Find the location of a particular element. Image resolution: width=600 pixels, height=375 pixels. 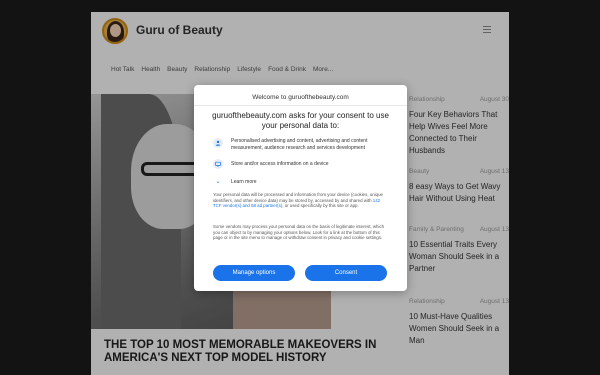

learn-more-label: Learn more is located at coordinates (244, 181).